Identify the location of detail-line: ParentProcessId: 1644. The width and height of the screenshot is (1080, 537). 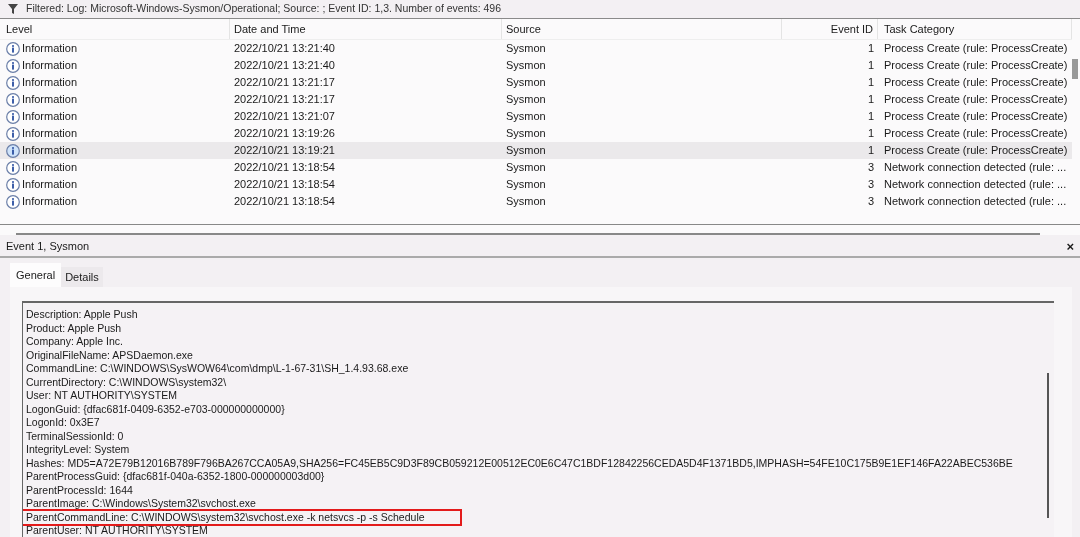
(80, 490).